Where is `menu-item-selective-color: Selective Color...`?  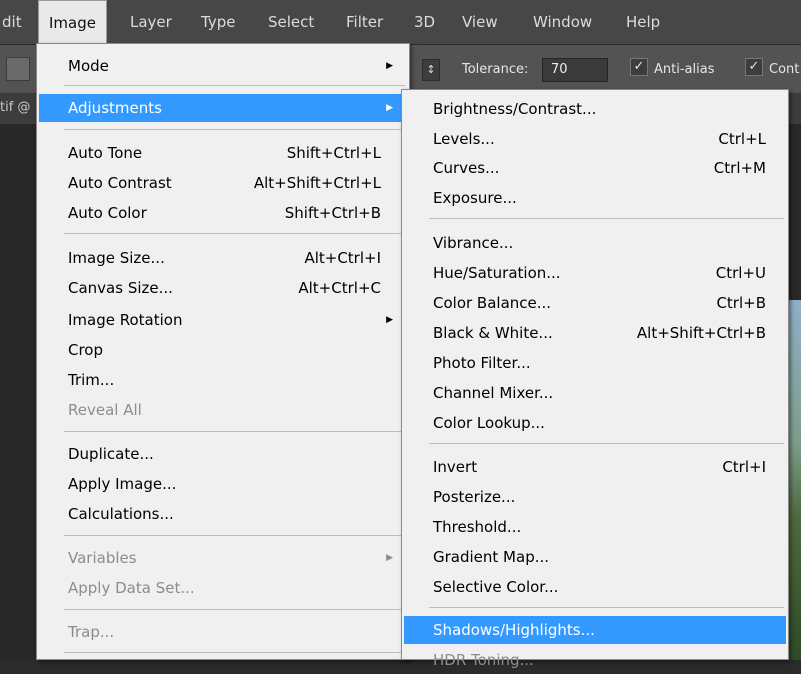
menu-item-selective-color: Selective Color... is located at coordinates (595, 587).